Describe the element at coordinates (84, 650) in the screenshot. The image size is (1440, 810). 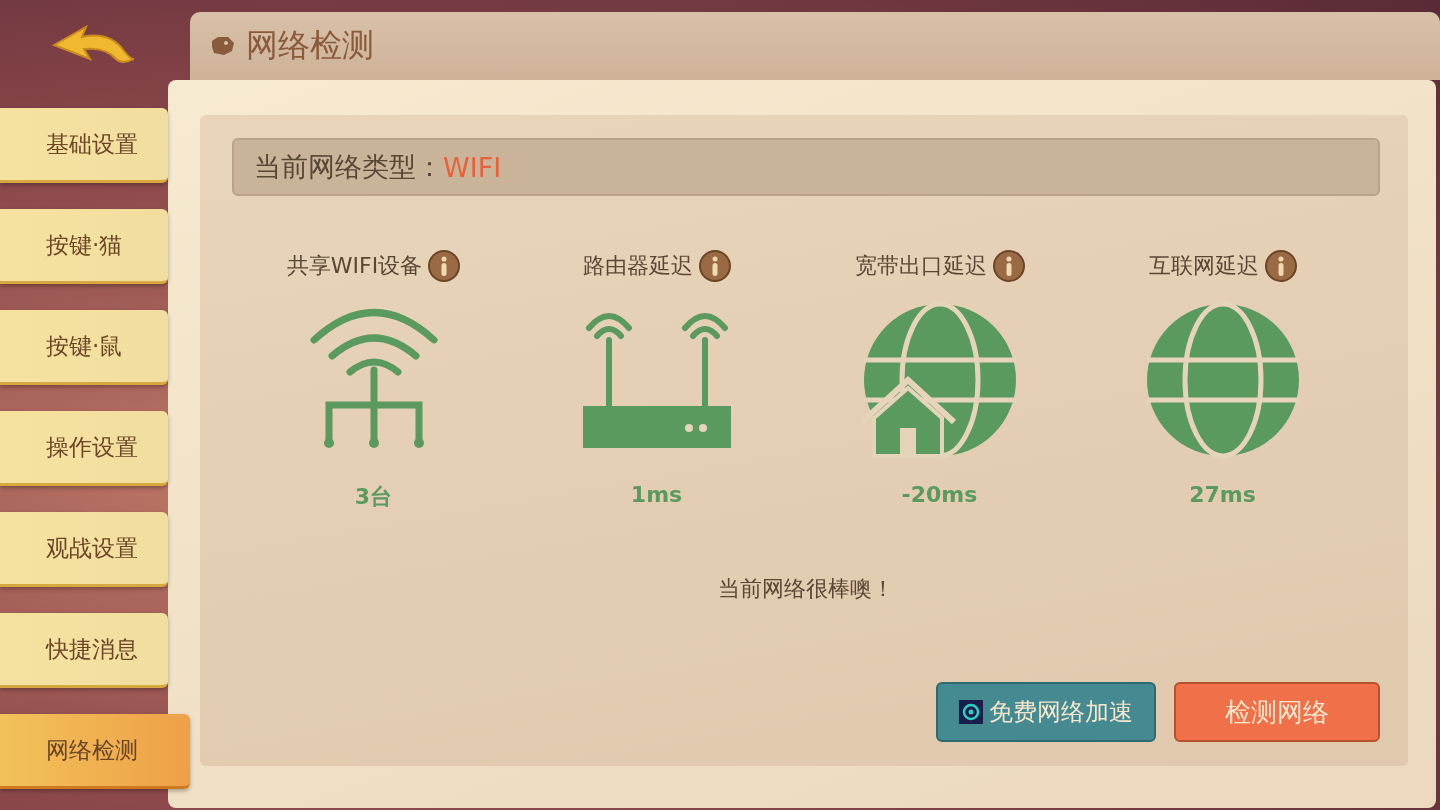
I see `sidebar-tab: 快捷消息` at that location.